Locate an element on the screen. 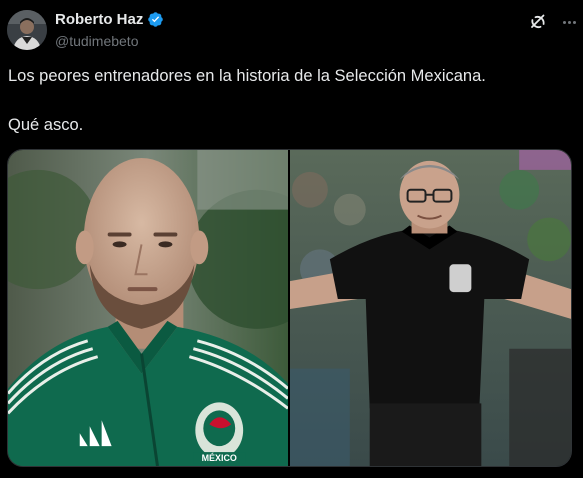 The height and width of the screenshot is (478, 583). author-name-row: Roberto Haz is located at coordinates (109, 19).